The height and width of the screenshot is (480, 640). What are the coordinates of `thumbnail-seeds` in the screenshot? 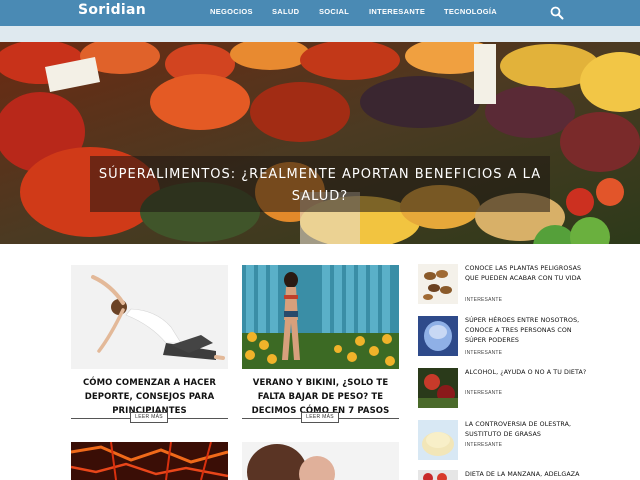 It's located at (438, 284).